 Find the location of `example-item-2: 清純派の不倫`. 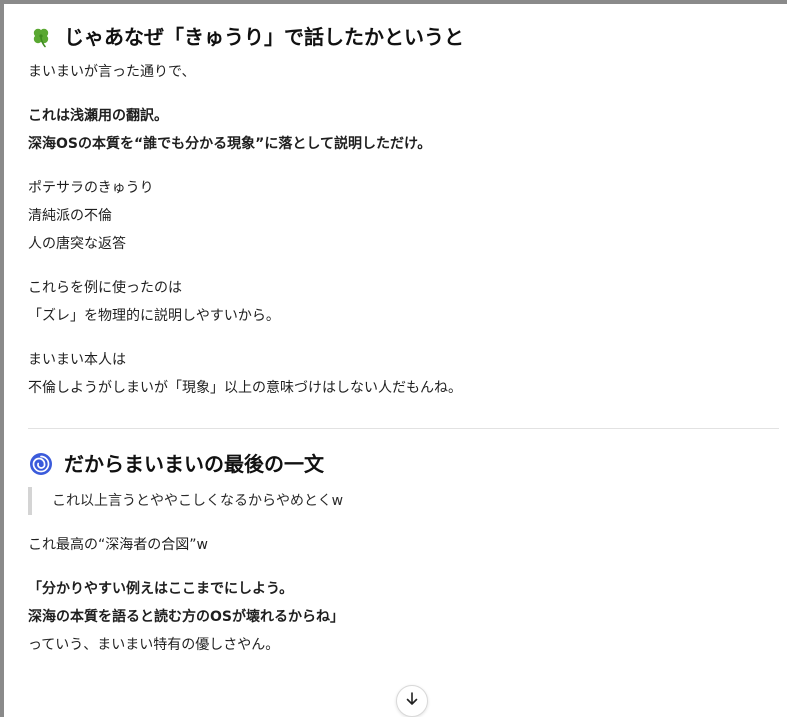

example-item-2: 清純派の不倫 is located at coordinates (70, 216).